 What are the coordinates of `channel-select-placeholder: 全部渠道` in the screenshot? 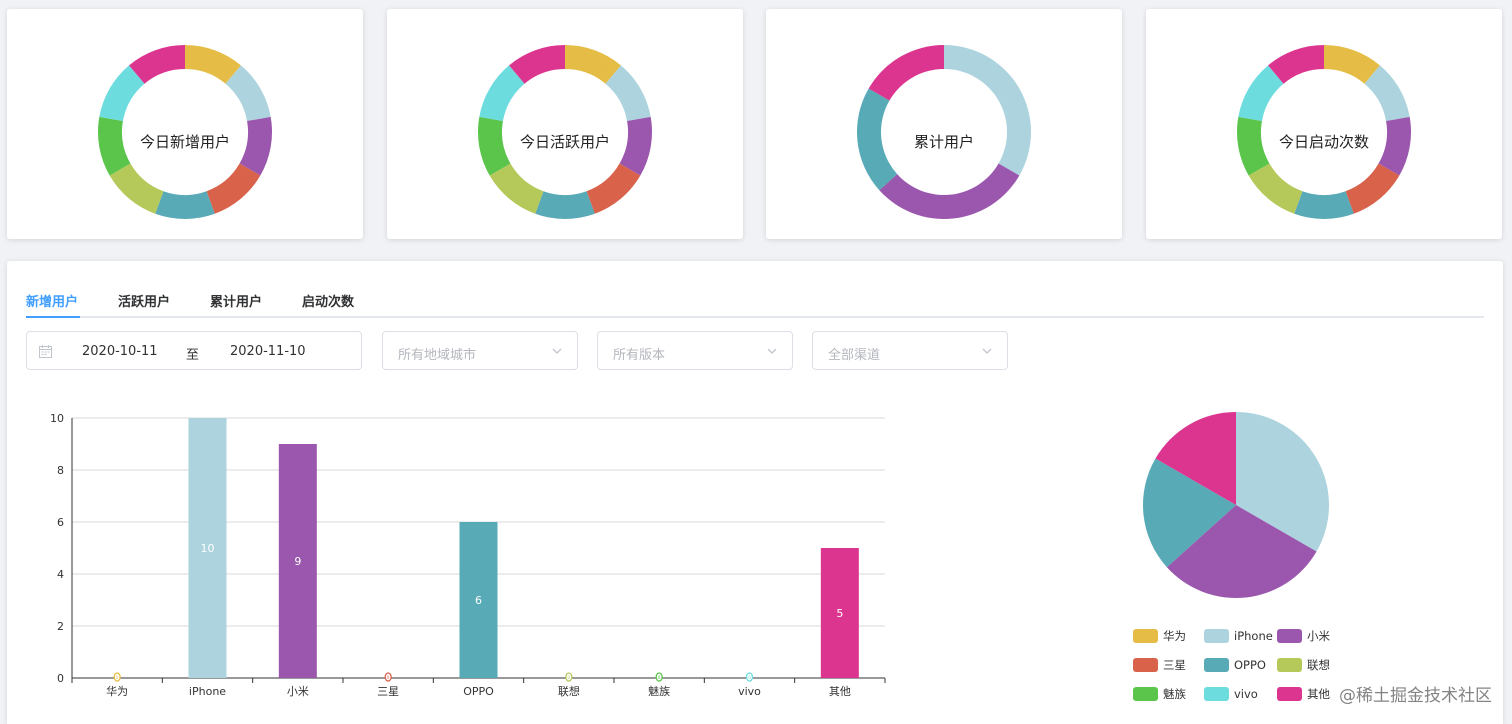 It's located at (854, 355).